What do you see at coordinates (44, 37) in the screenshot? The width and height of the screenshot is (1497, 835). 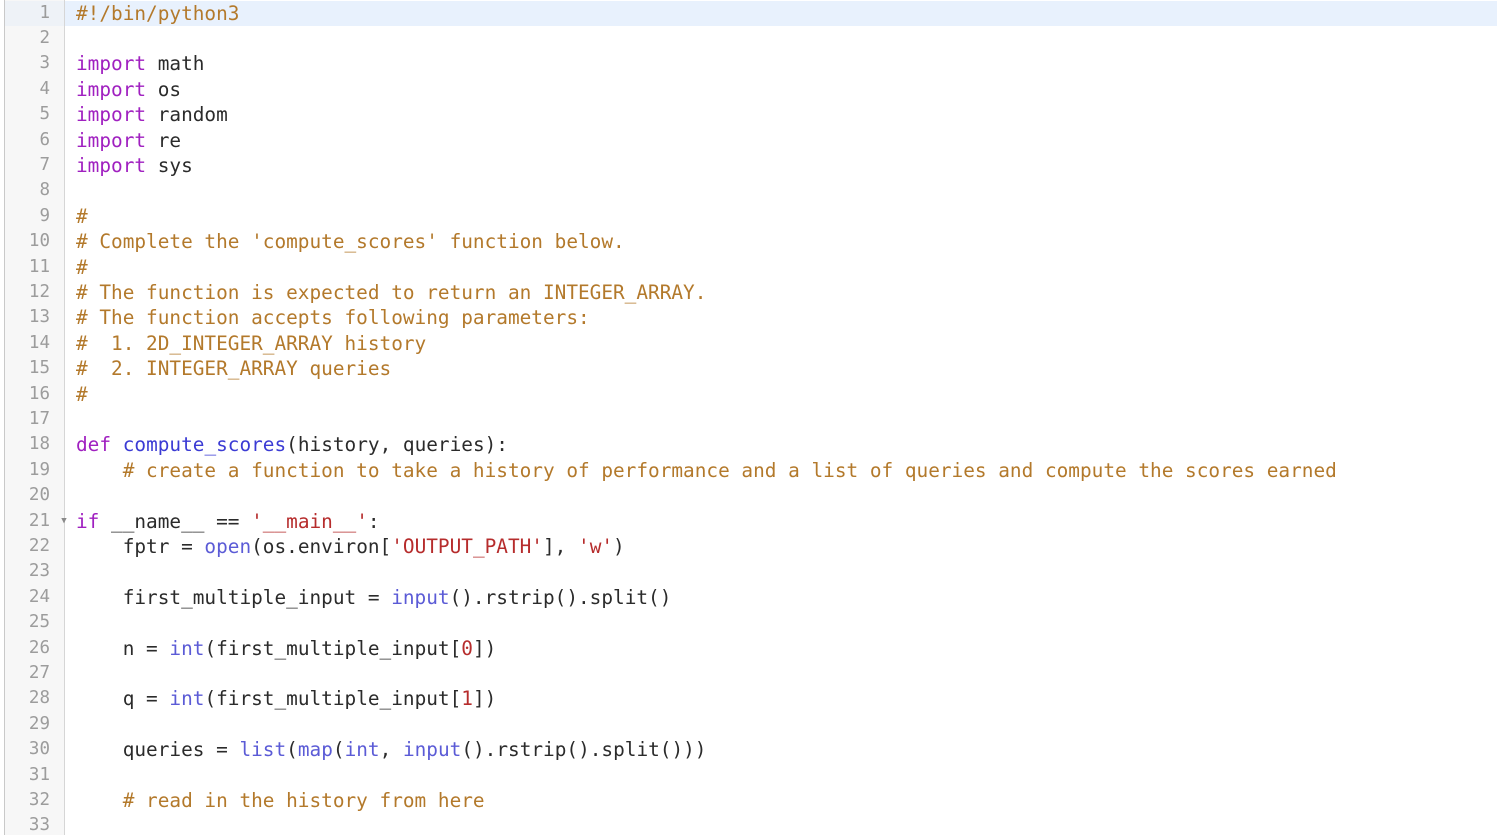 I see `line-number: 2` at bounding box center [44, 37].